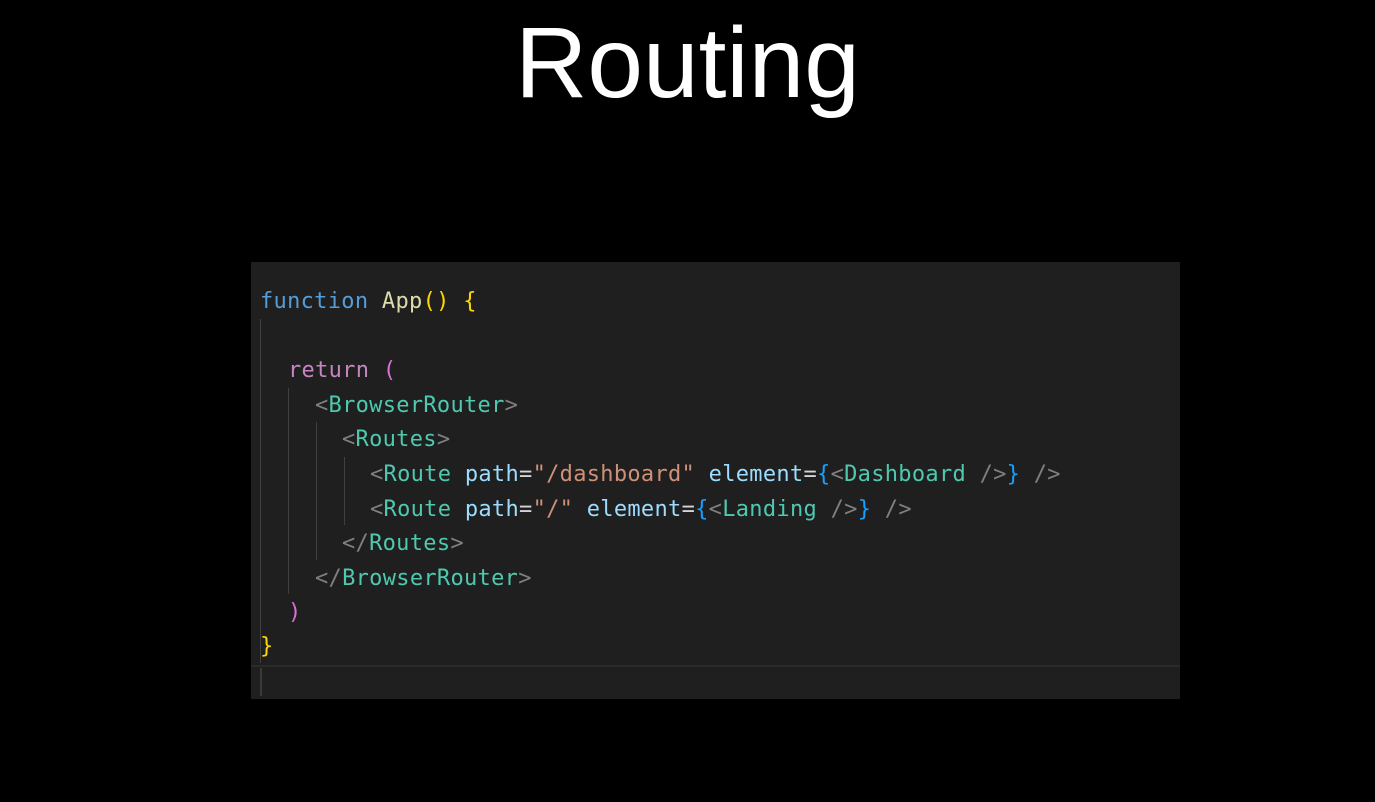 This screenshot has width=1375, height=802. I want to click on close-paren: ), so click(295, 612).